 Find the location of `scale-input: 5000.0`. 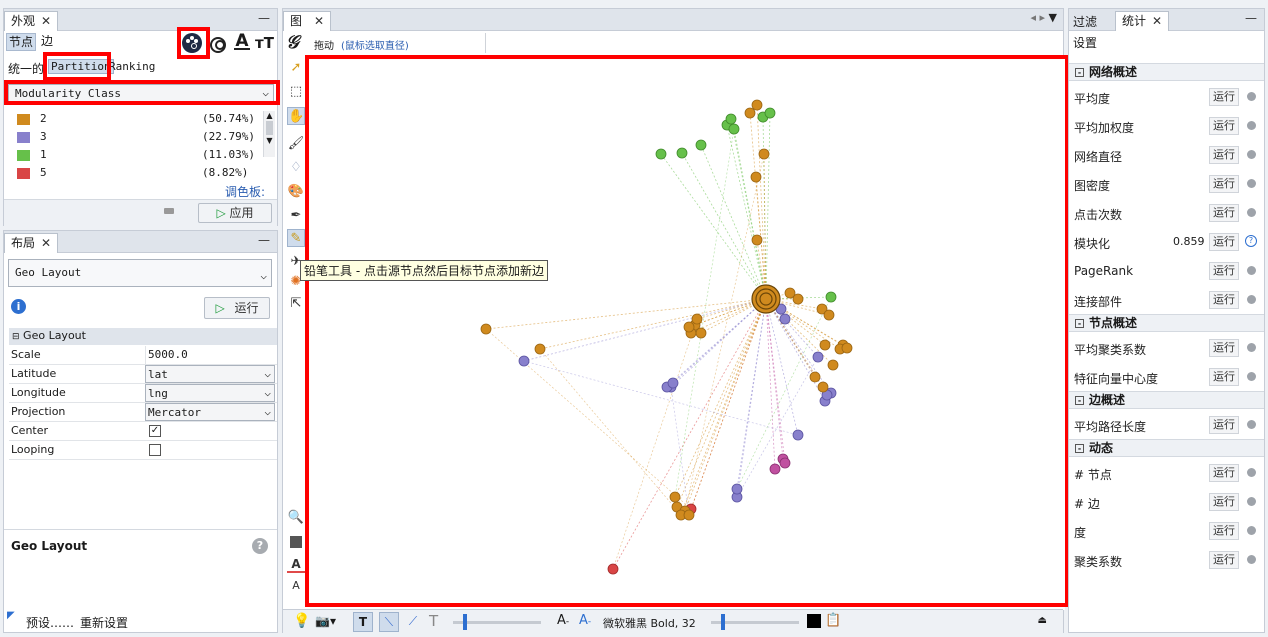

scale-input: 5000.0 is located at coordinates (210, 355).